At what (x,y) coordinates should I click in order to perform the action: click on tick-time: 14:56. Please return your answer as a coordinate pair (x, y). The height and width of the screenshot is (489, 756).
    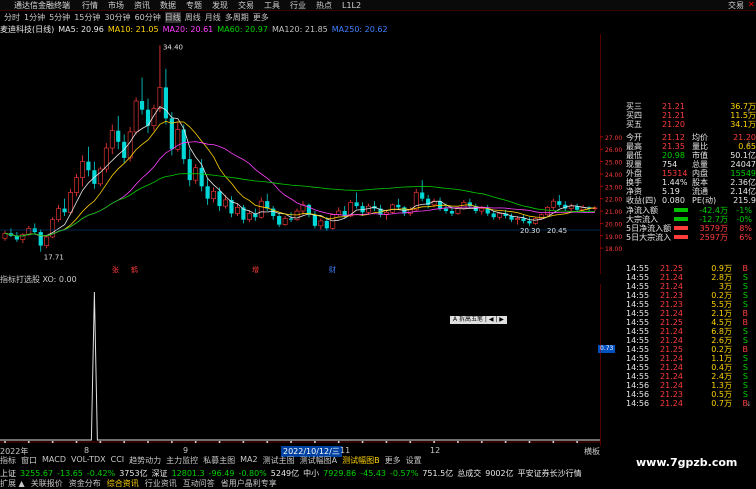
    Looking at the image, I should click on (638, 403).